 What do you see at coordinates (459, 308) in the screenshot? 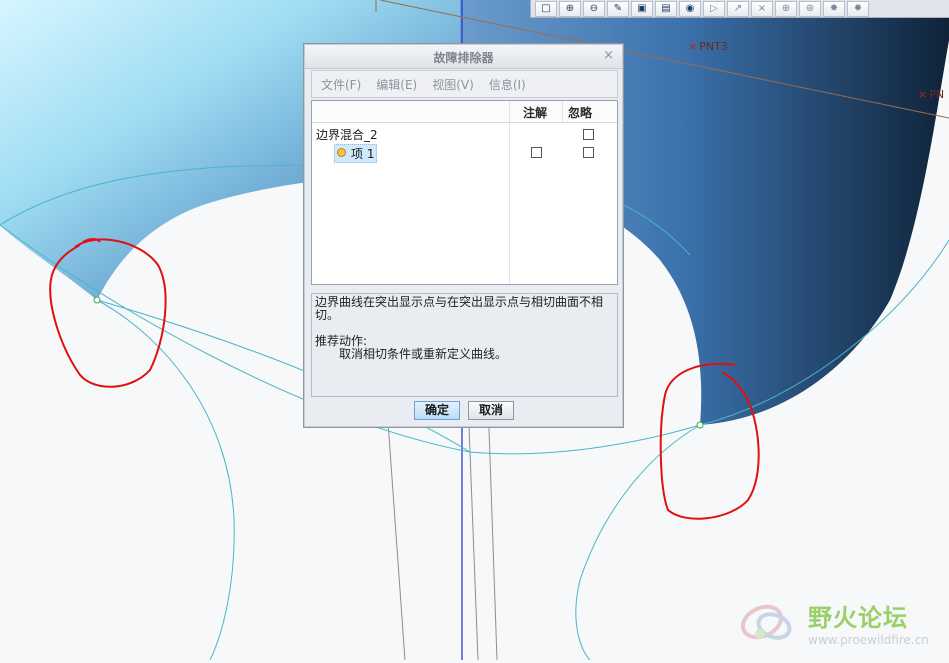
I see `message-description: 边界曲线在突出显示点与在突出显示点与相切曲面不相切。` at bounding box center [459, 308].